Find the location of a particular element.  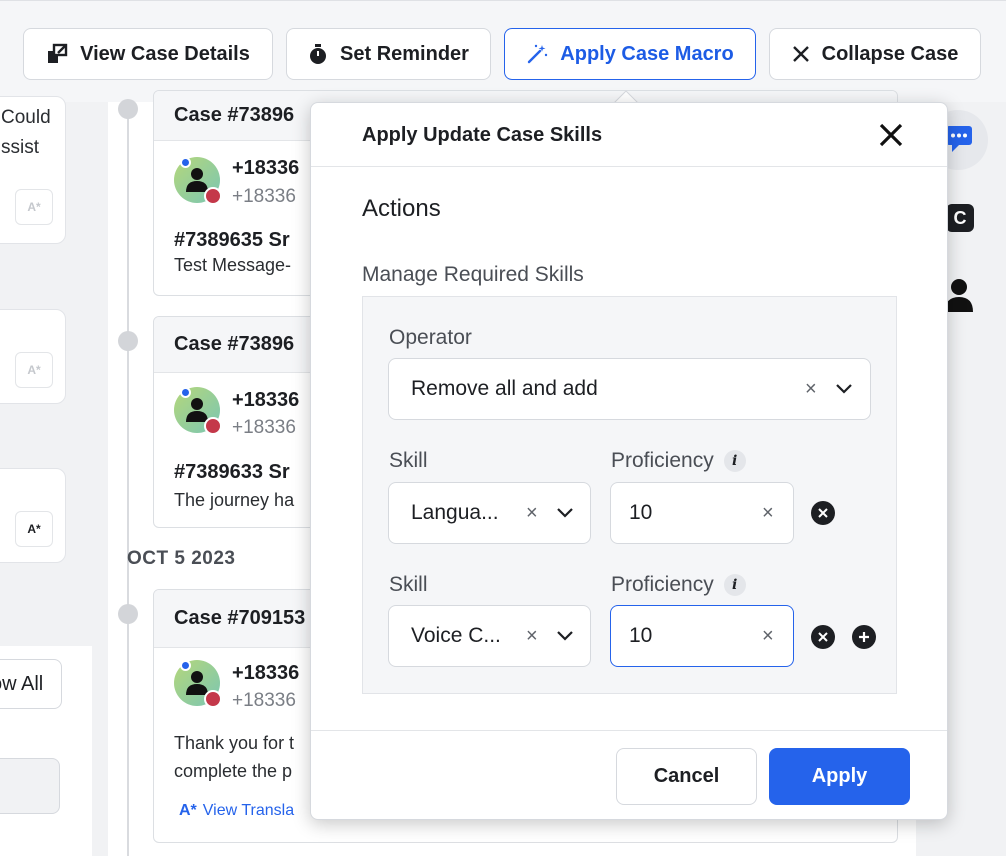

case-title: #7389635 Sr is located at coordinates (232, 240).